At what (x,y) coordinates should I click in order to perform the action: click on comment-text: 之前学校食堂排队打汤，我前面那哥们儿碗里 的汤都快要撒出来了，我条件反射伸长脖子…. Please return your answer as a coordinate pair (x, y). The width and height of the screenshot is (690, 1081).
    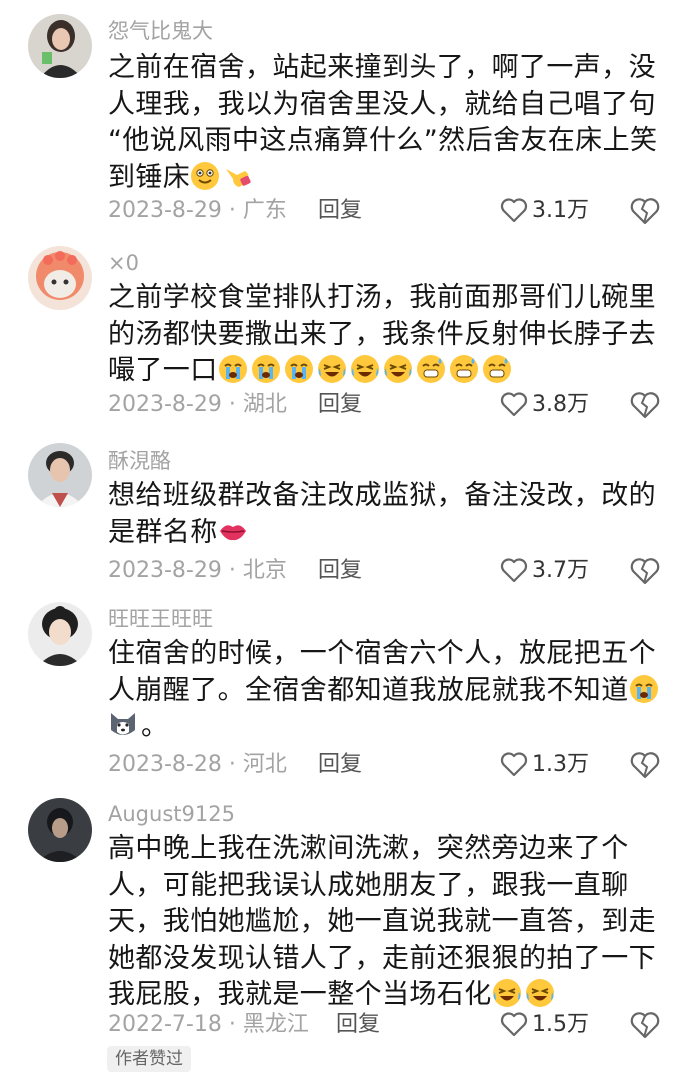
    Looking at the image, I should click on (383, 335).